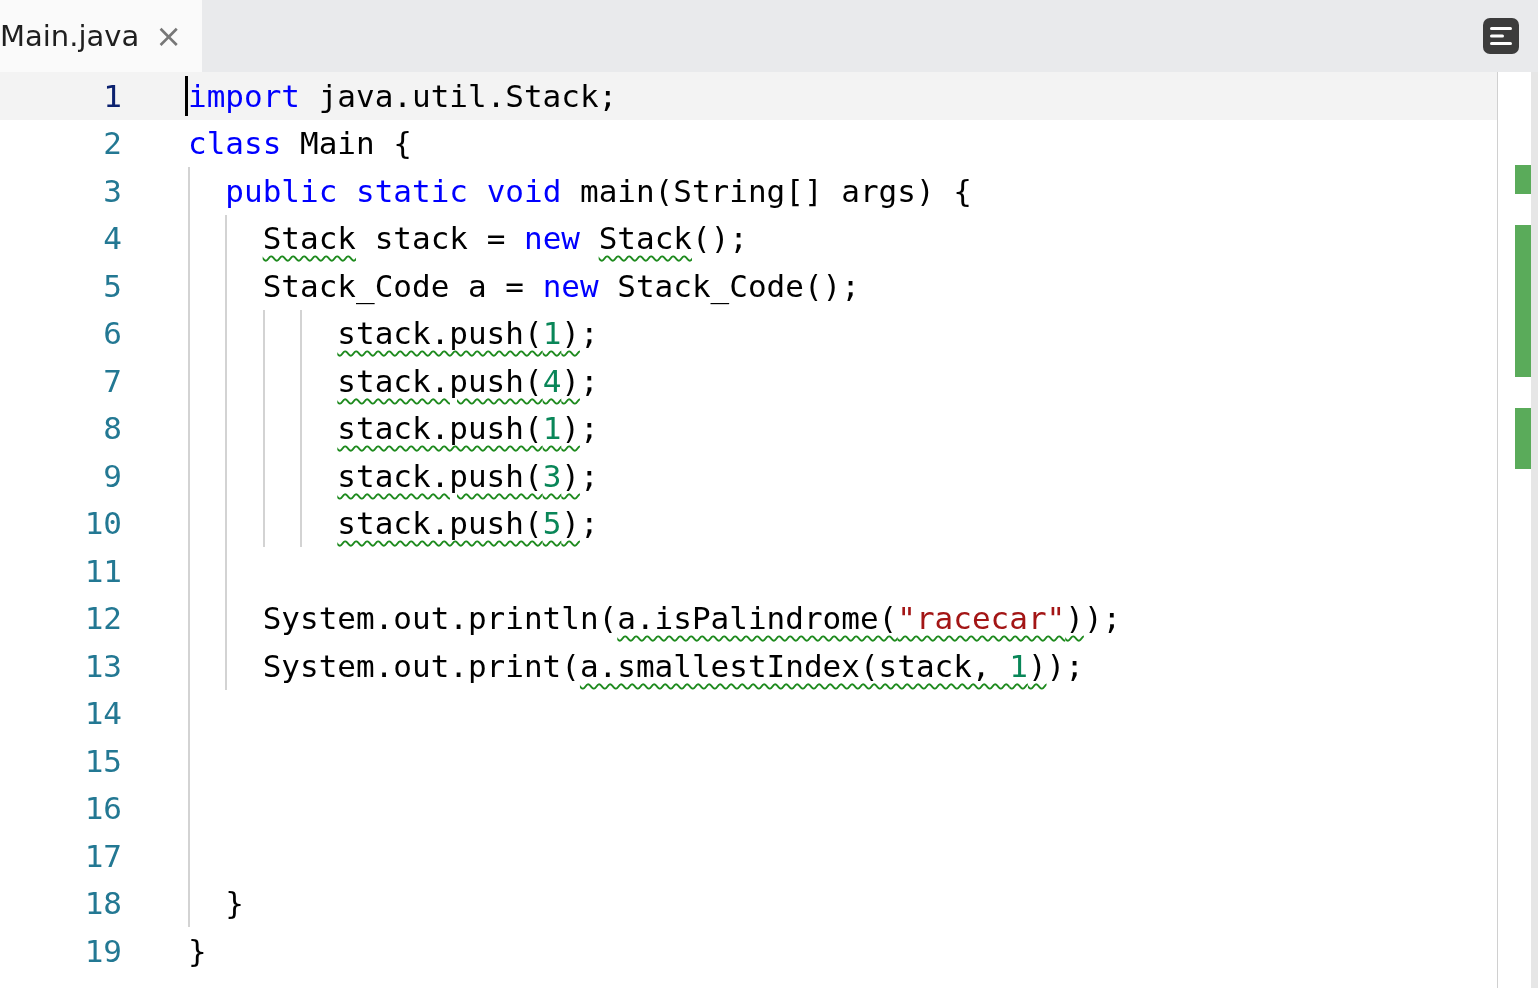 The image size is (1538, 988). What do you see at coordinates (112, 428) in the screenshot?
I see `line-number: 8` at bounding box center [112, 428].